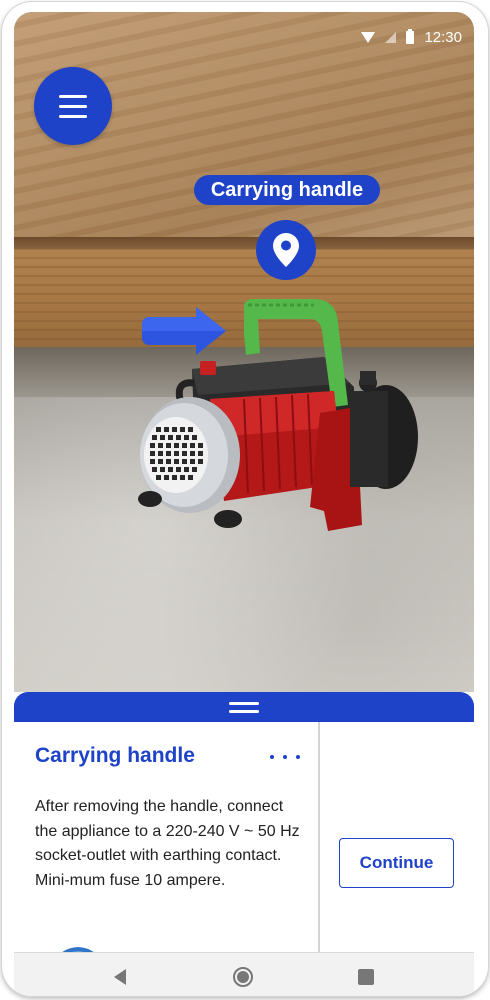  Describe the element at coordinates (244, 707) in the screenshot. I see `sheet-drag-handle` at that location.